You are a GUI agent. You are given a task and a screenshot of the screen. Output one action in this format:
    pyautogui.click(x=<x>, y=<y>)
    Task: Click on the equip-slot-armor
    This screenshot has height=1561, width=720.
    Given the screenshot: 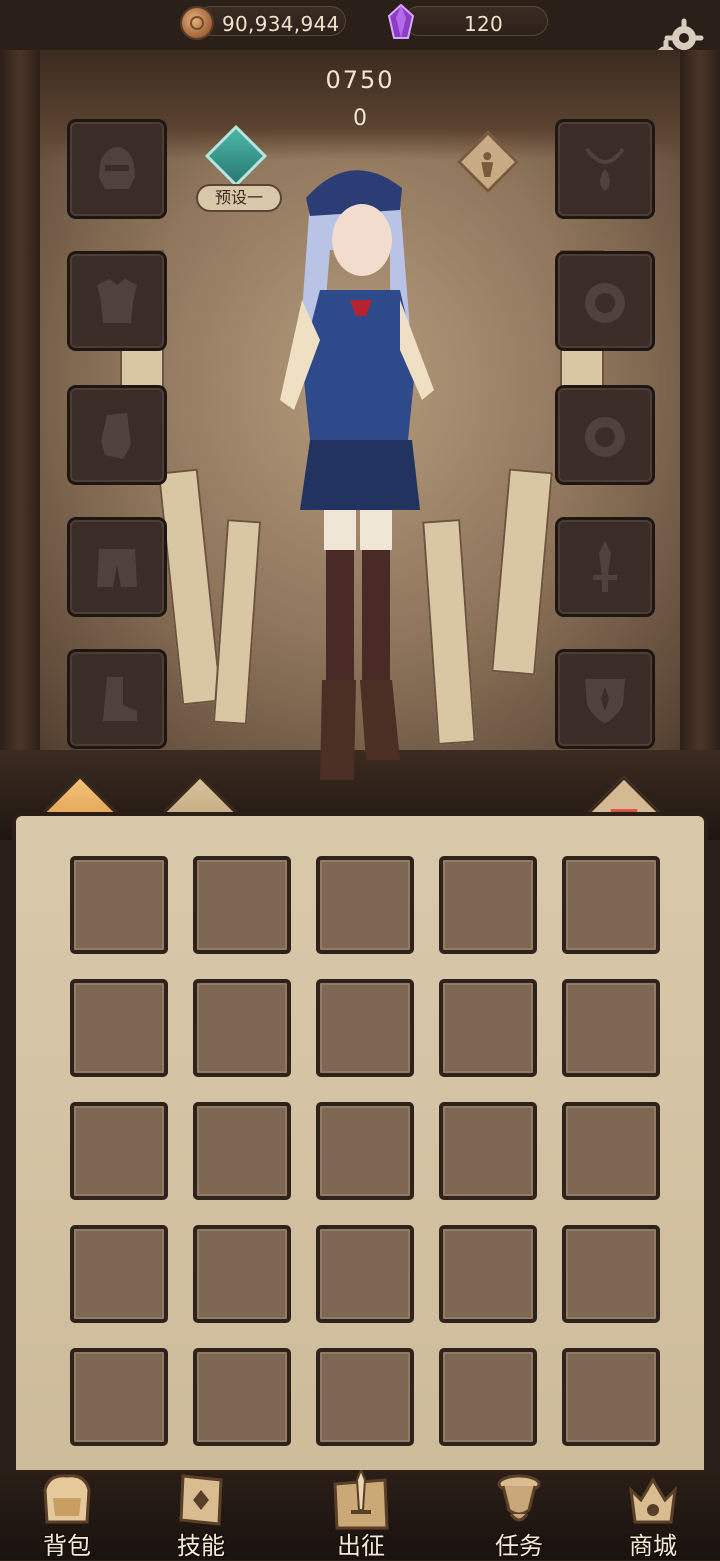 What is the action you would take?
    pyautogui.click(x=117, y=301)
    